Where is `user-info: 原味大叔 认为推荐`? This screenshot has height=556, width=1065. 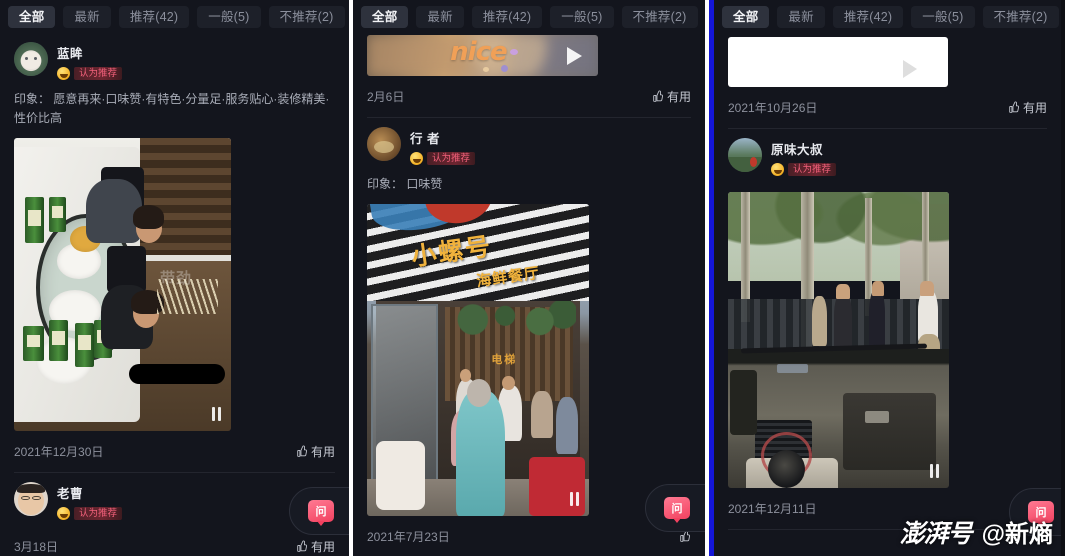 user-info: 原味大叔 认为推荐 is located at coordinates (804, 157).